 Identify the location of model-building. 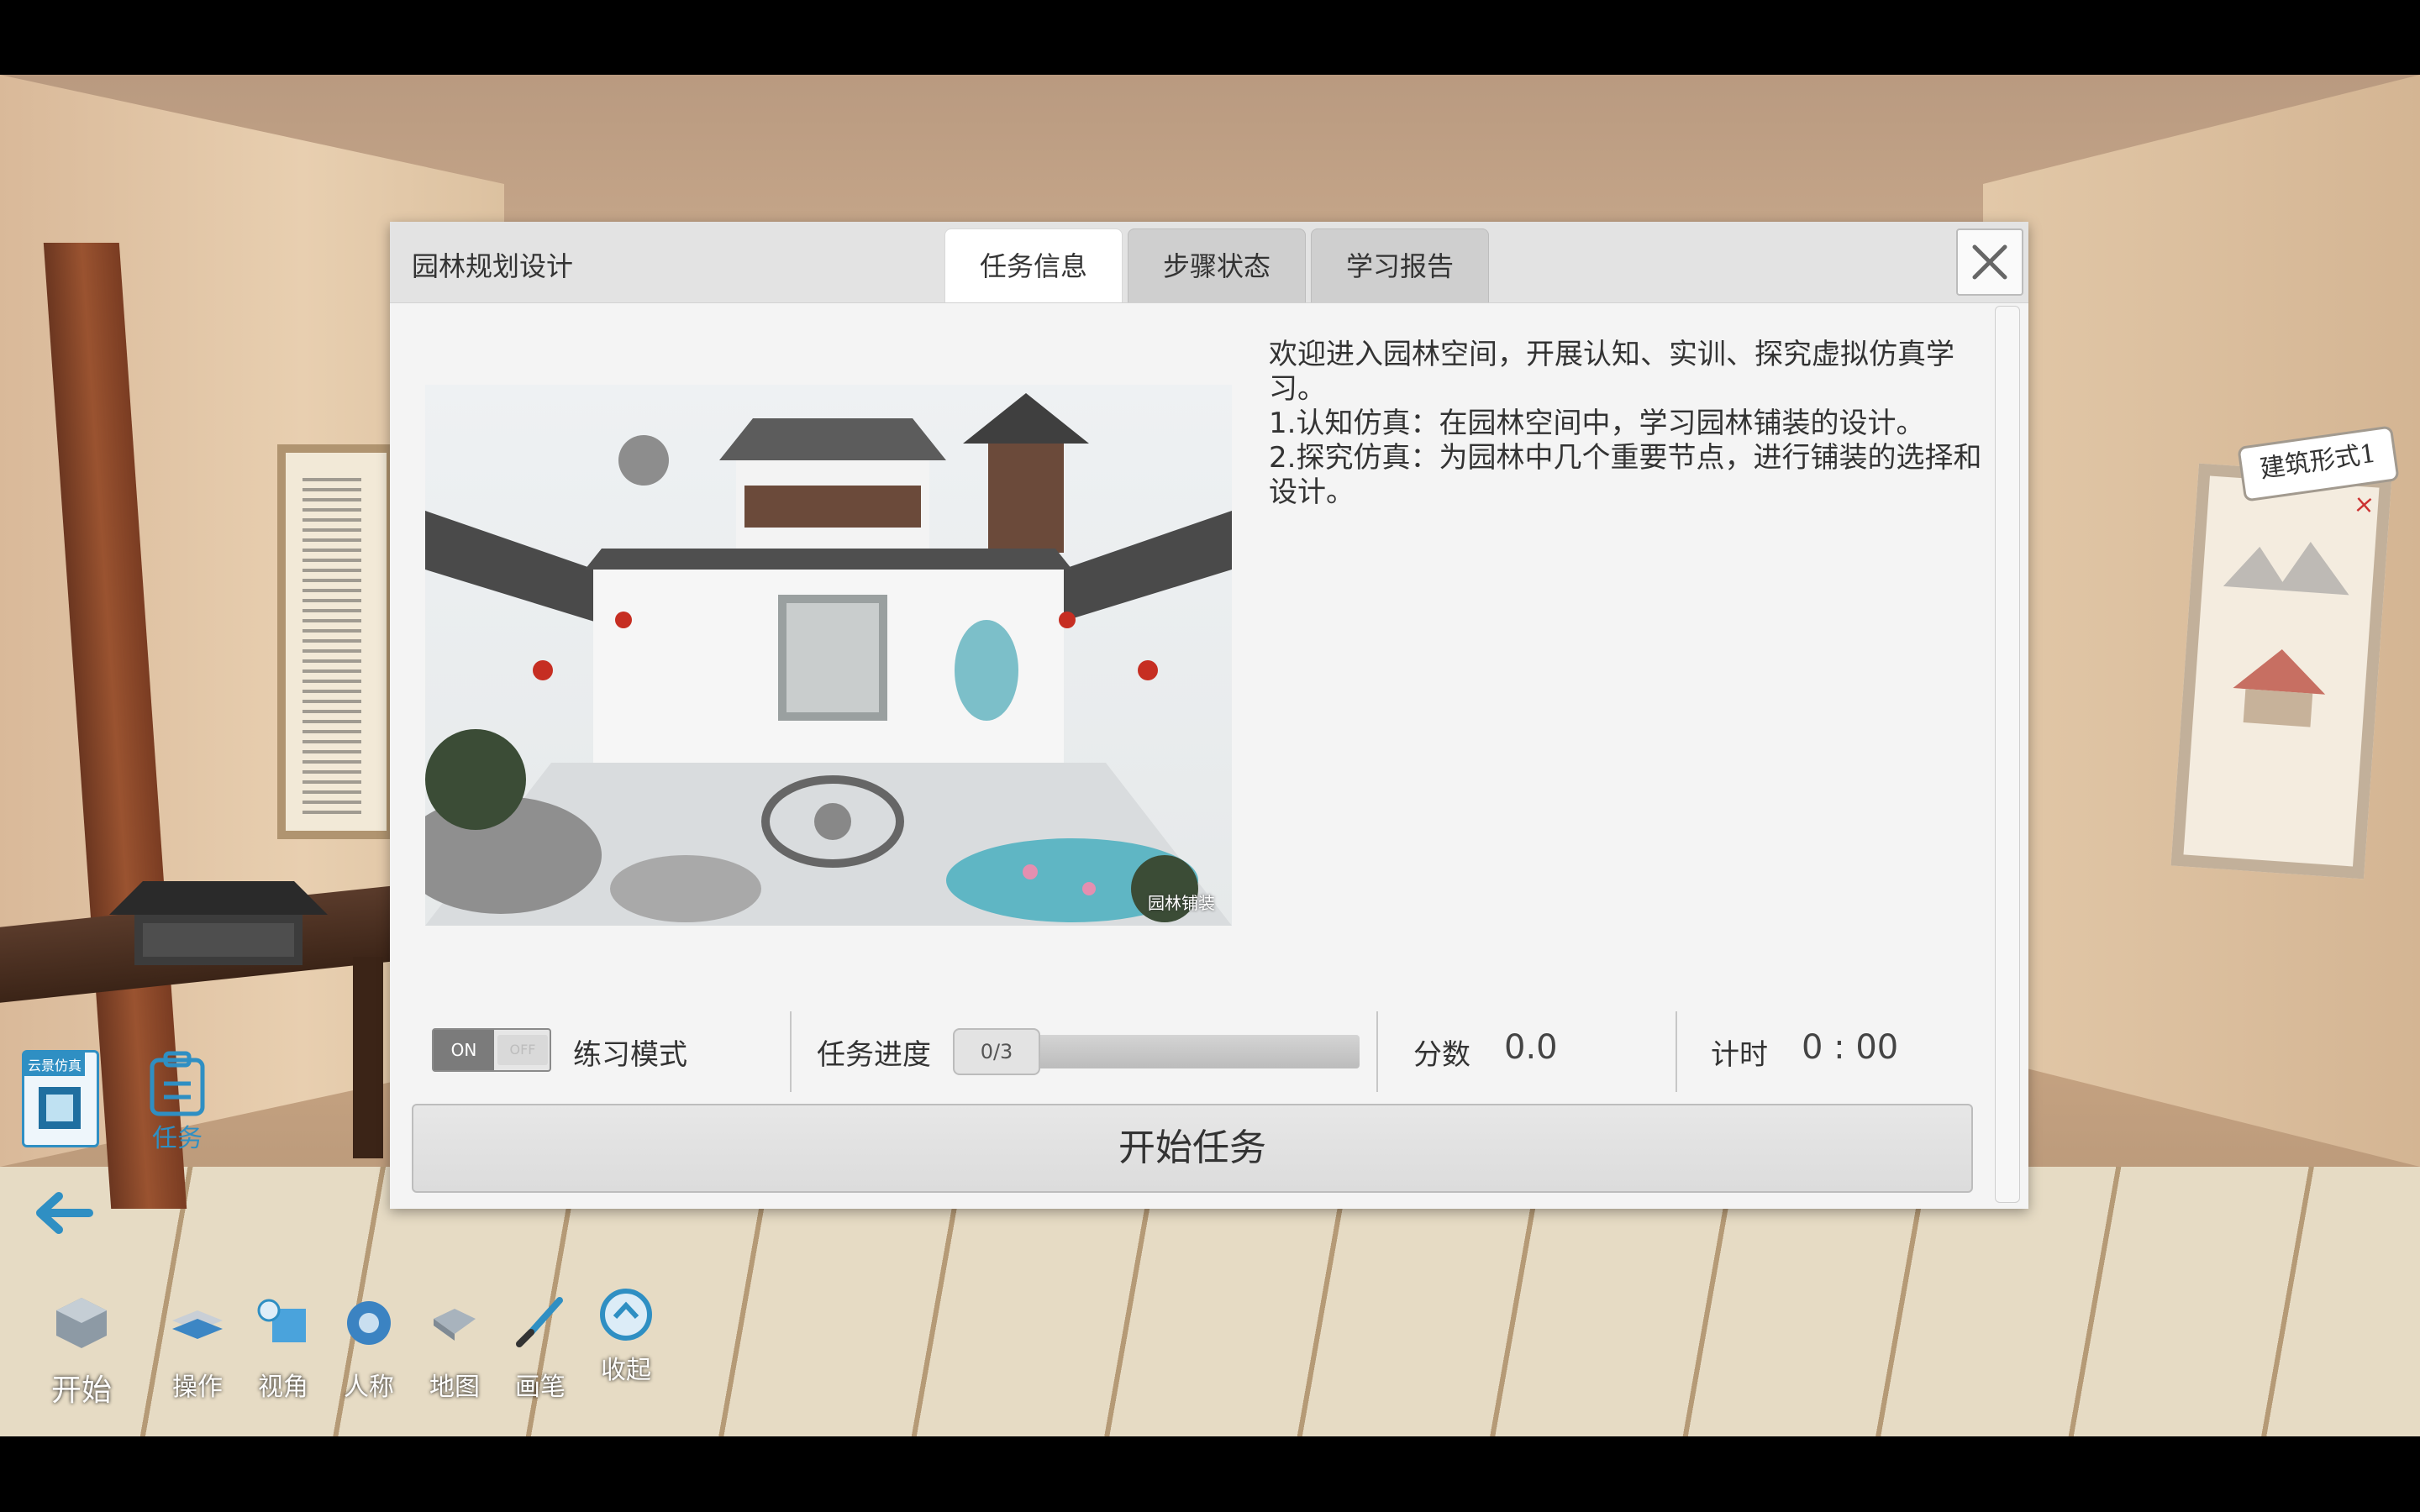
(218, 923).